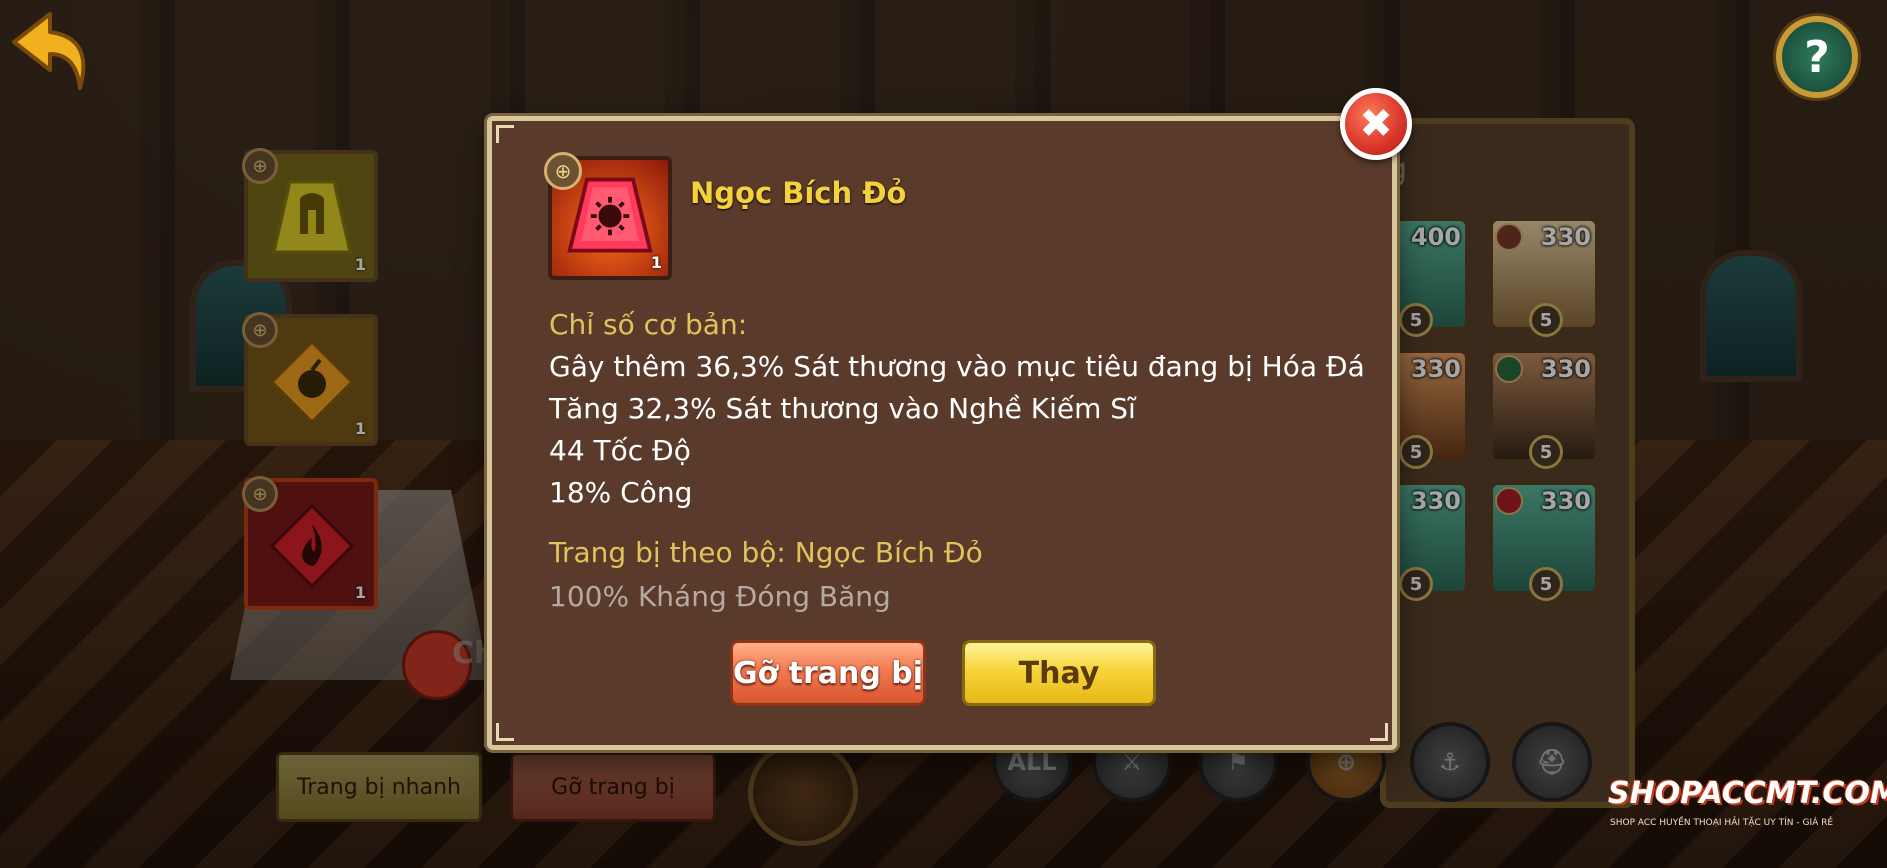  What do you see at coordinates (842, 408) in the screenshot?
I see `stat-line: Tăng 32,3% Sát thương vào Nghề Kiếm Sĩ` at bounding box center [842, 408].